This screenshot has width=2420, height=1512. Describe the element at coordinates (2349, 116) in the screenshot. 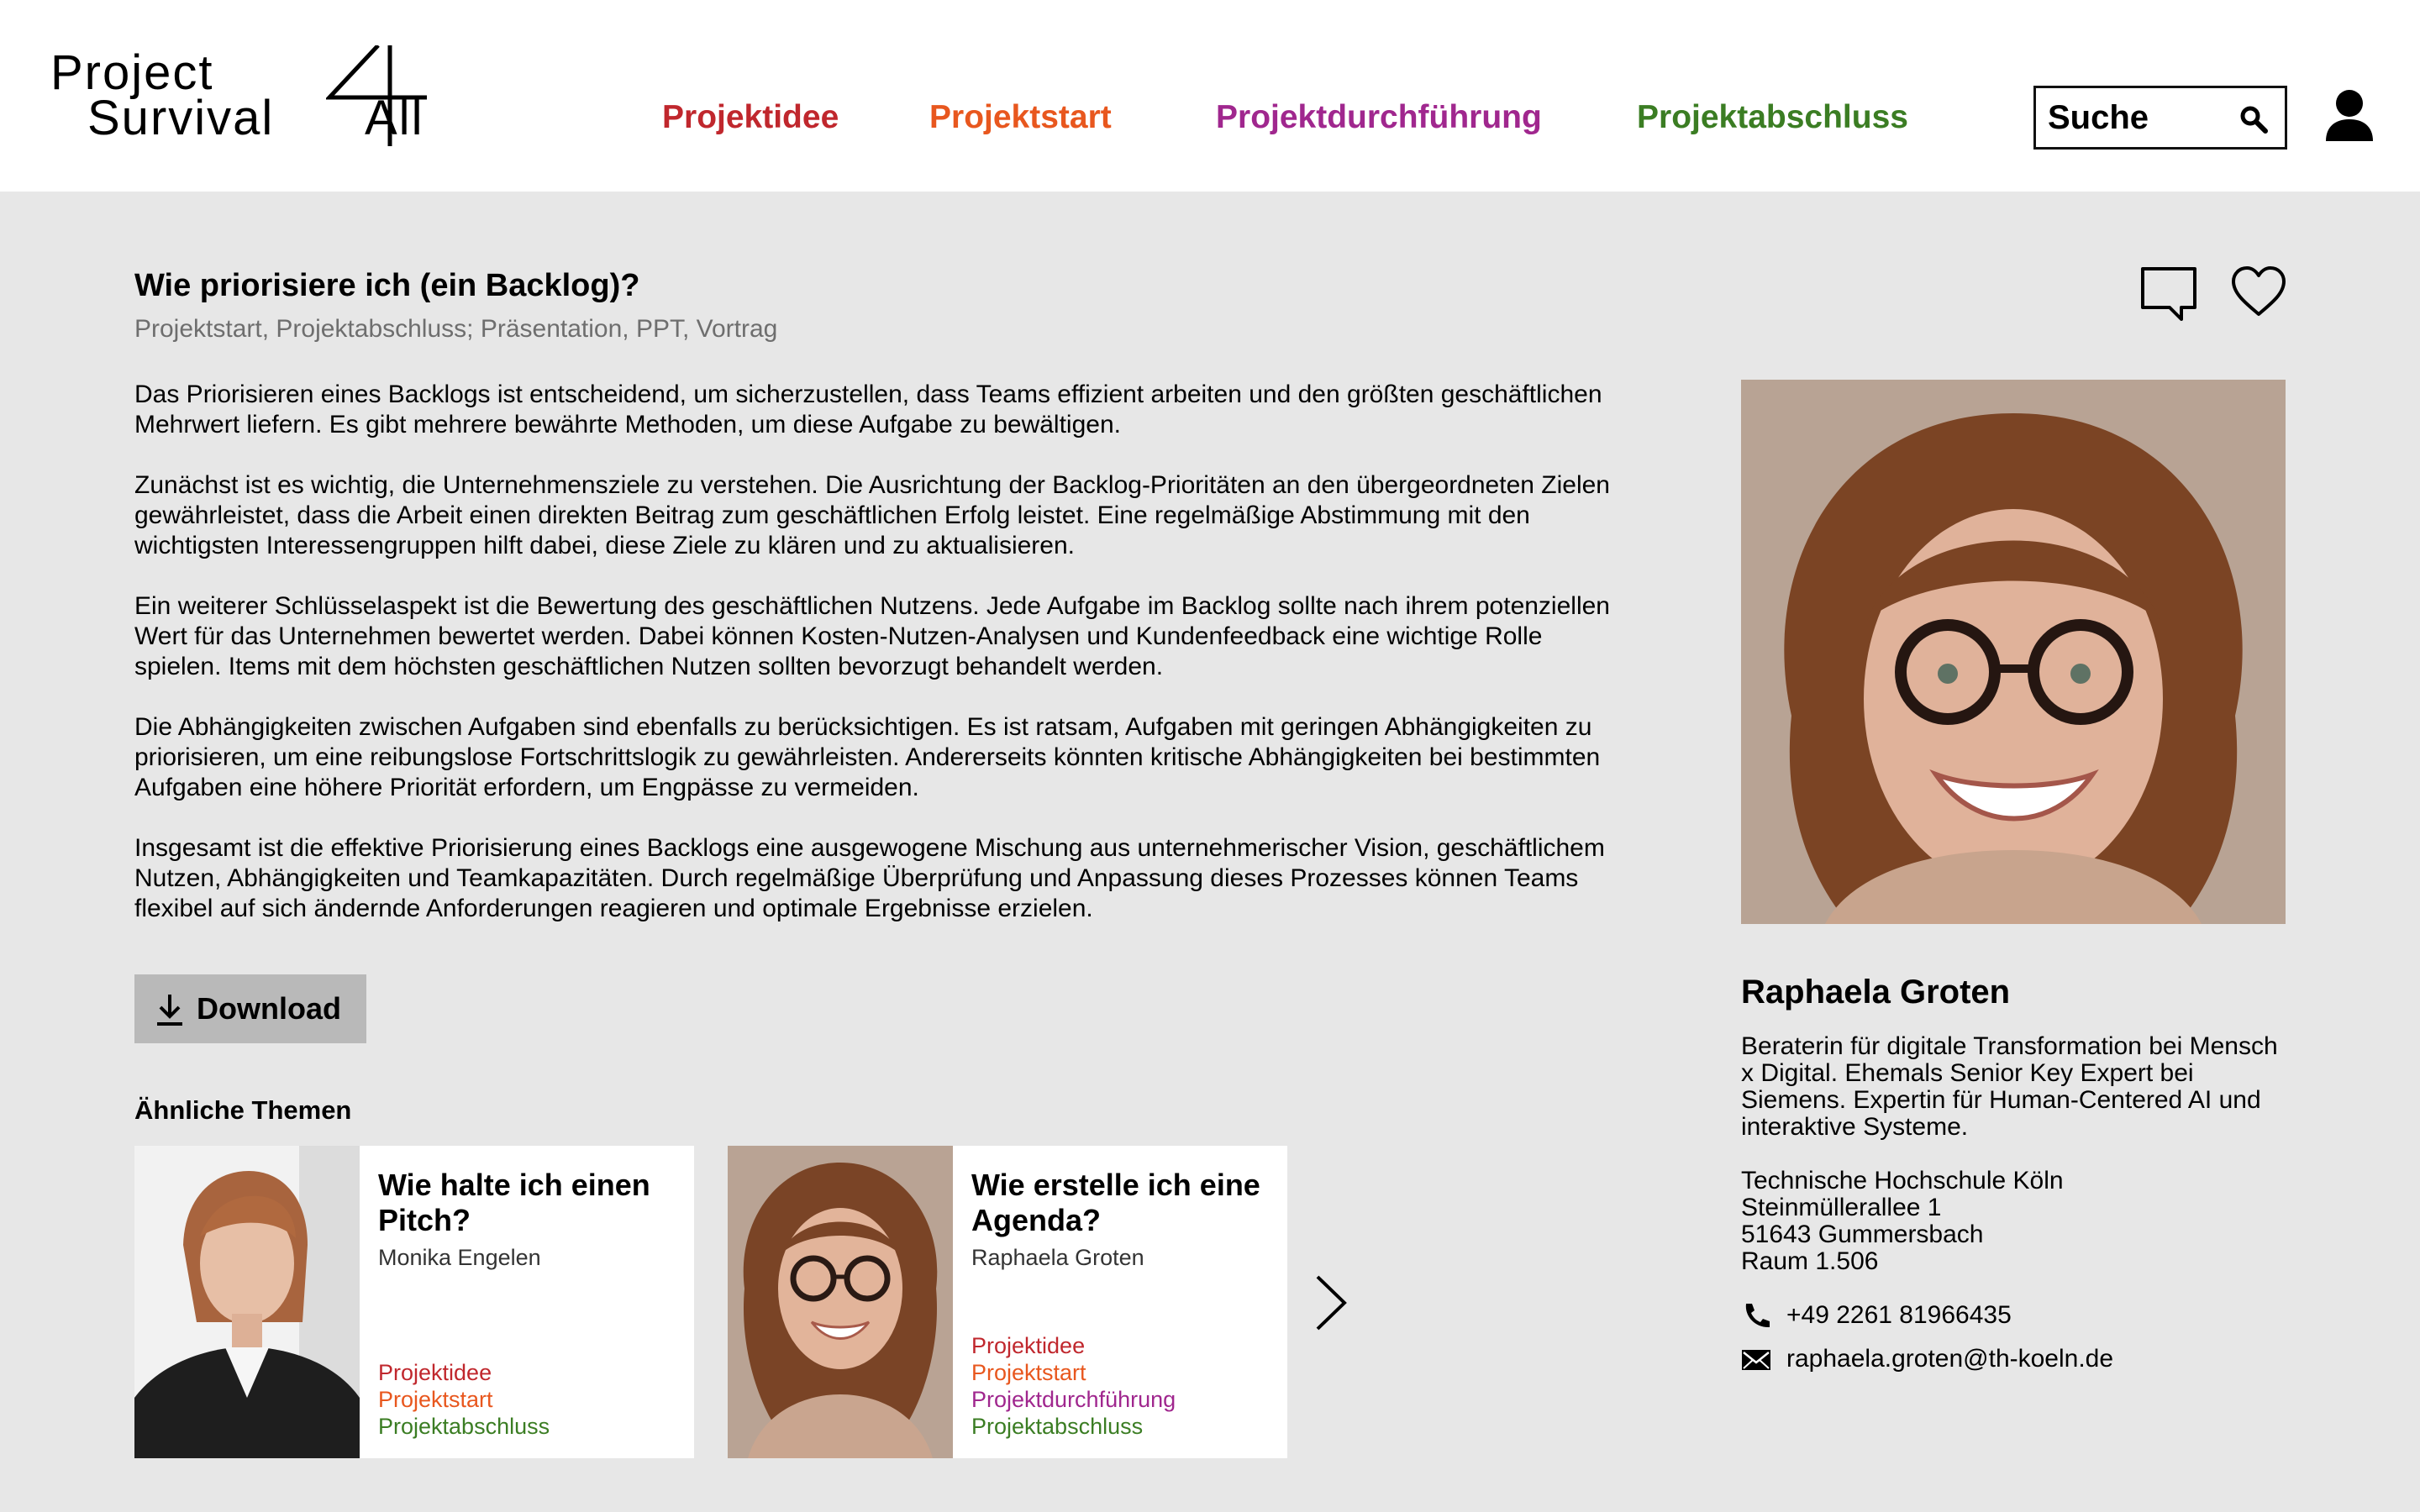

I see `user-icon` at that location.